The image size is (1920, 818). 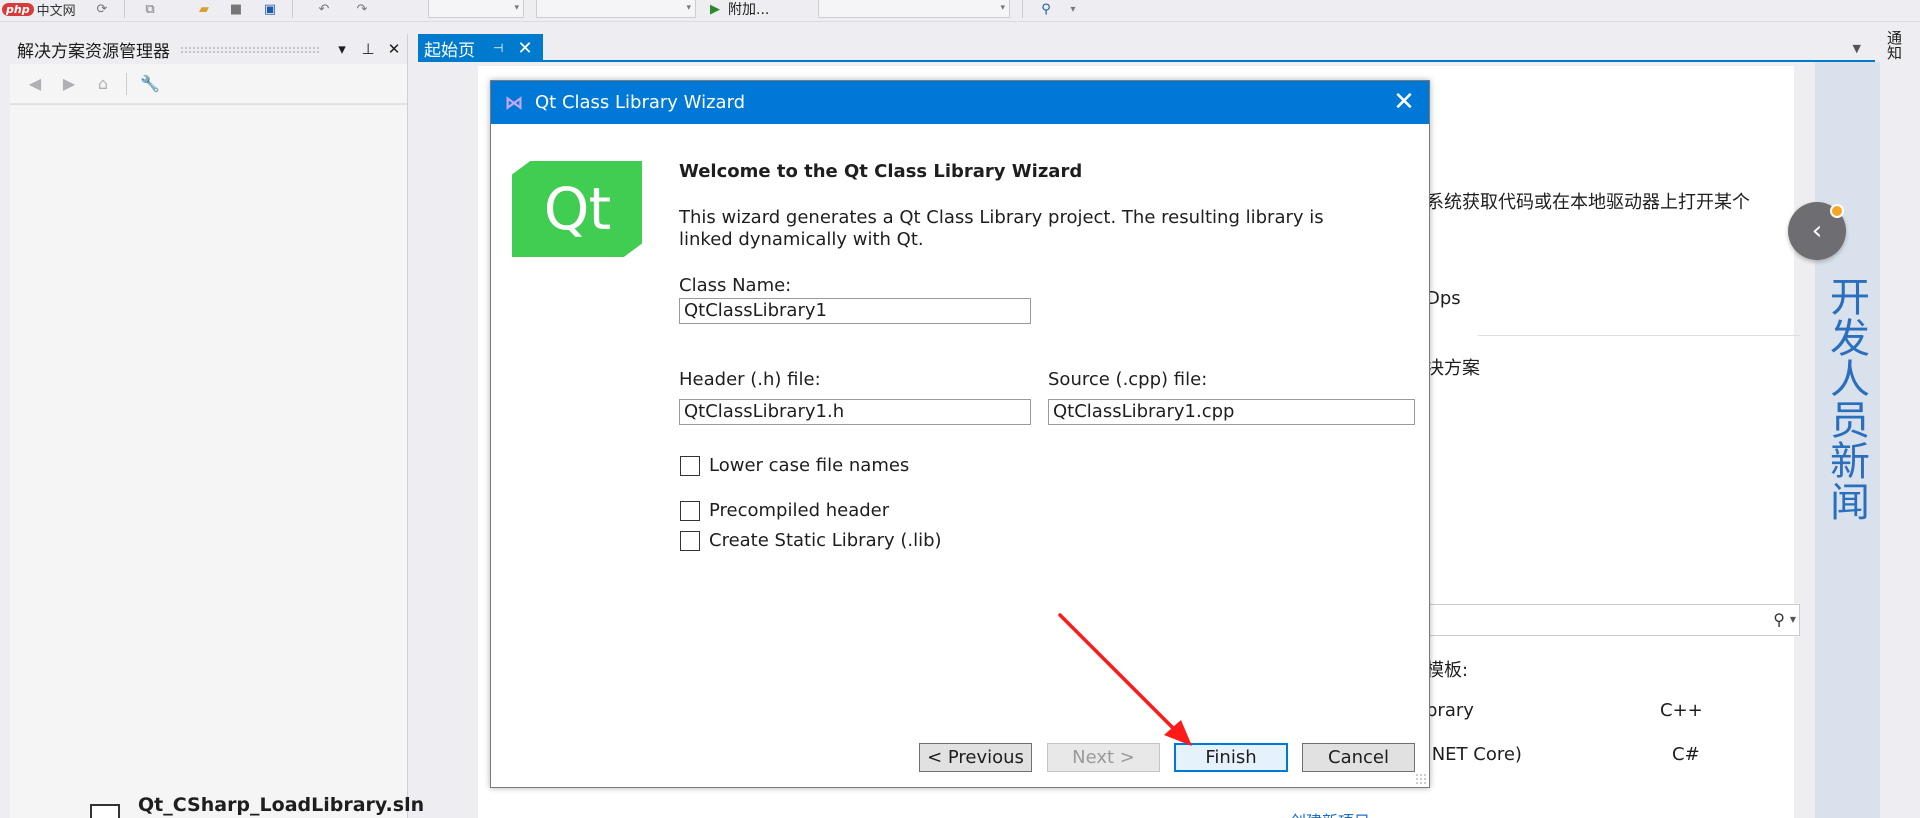 I want to click on devops-text: Dps, so click(x=1443, y=298).